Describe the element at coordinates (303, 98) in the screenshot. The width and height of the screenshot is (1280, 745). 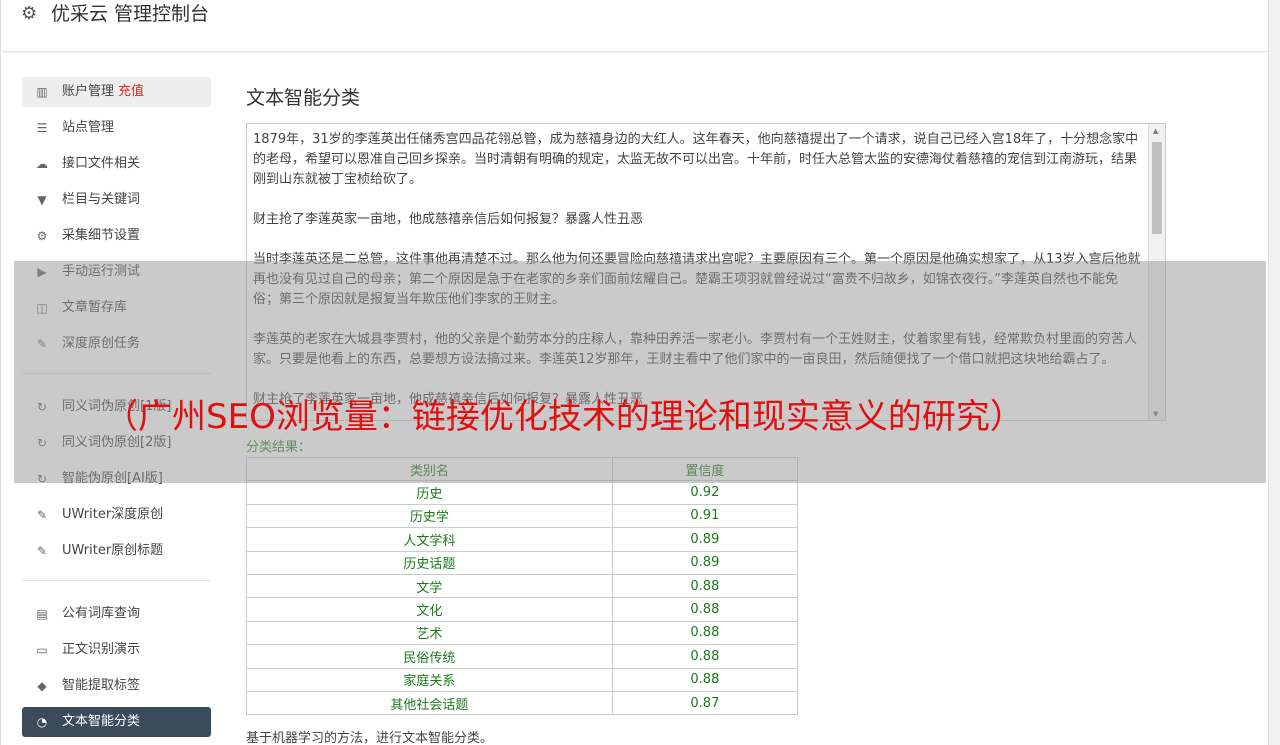
I see `page-title: 文本智能分类` at that location.